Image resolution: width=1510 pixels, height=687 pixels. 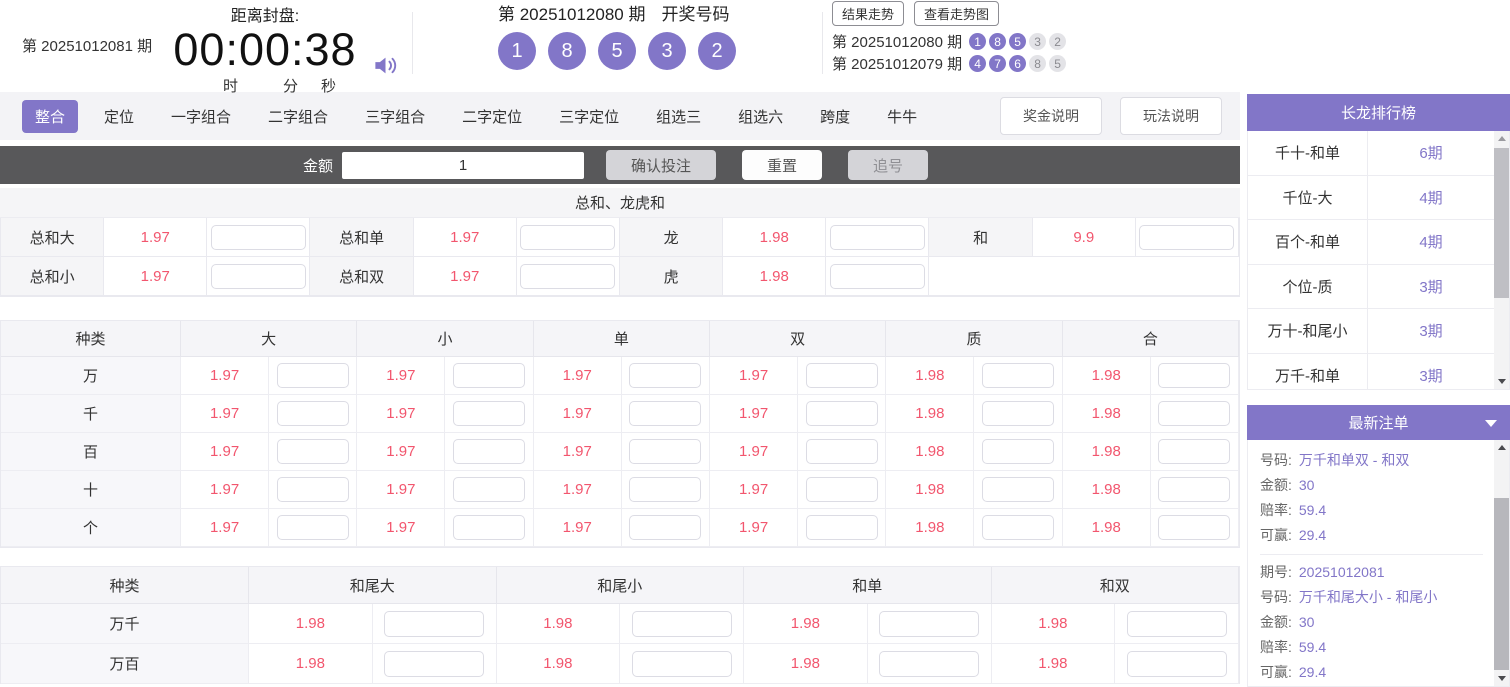 What do you see at coordinates (373, 585) in the screenshot?
I see `column-header: 和尾大` at bounding box center [373, 585].